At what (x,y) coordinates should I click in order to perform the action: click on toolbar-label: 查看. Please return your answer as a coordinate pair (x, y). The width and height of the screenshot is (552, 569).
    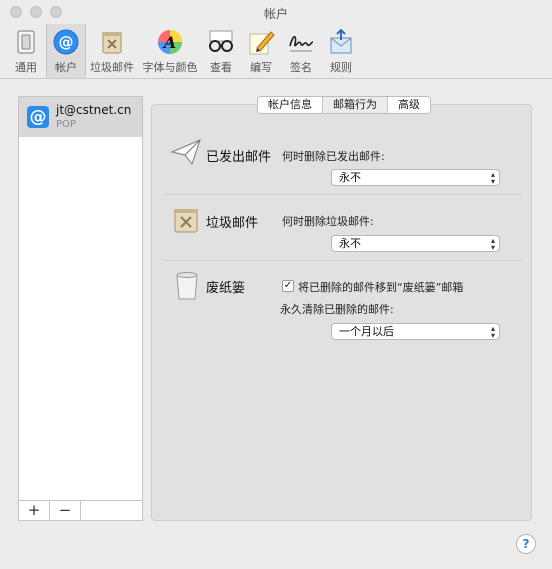
    Looking at the image, I should click on (221, 67).